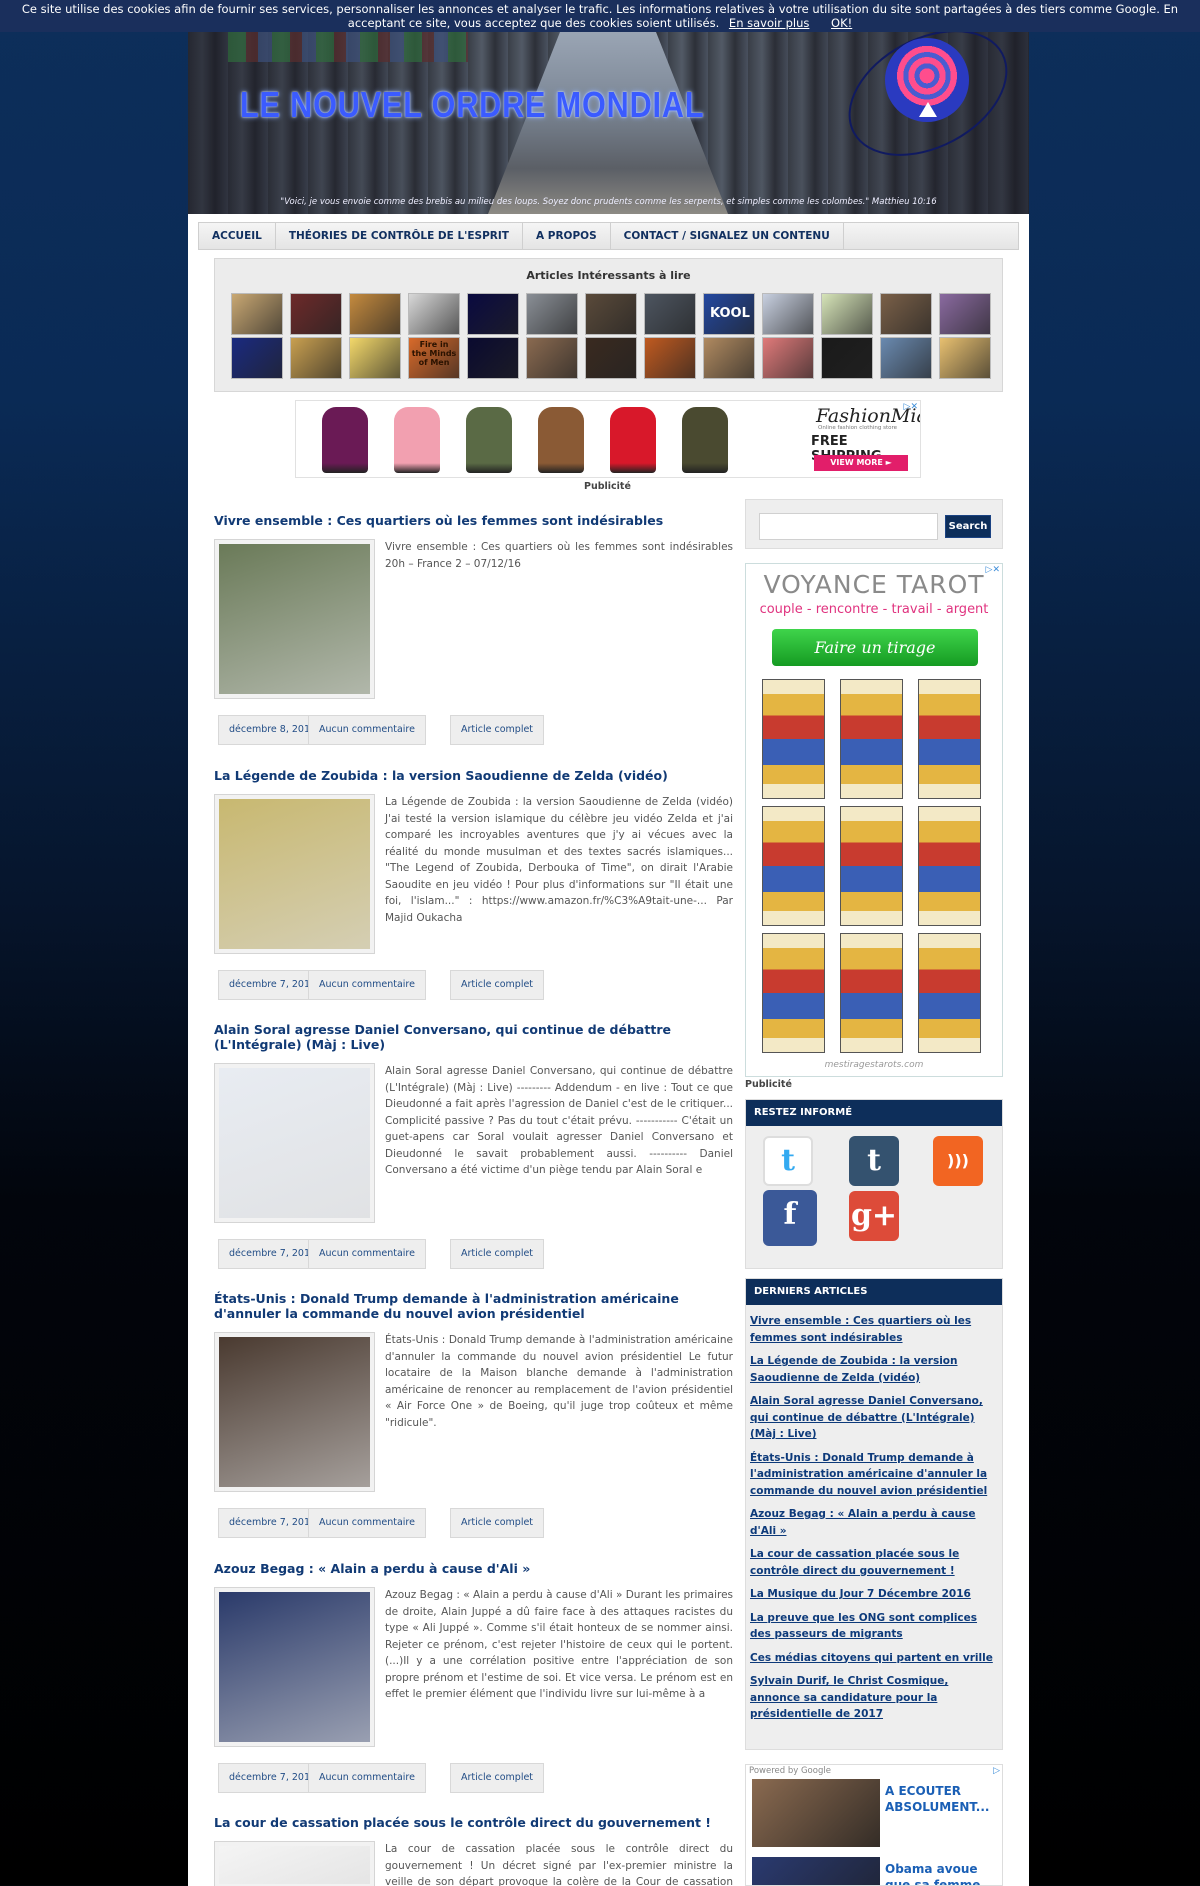 This screenshot has width=1200, height=1886. What do you see at coordinates (874, 1161) in the screenshot?
I see `tumblr-icon: t` at bounding box center [874, 1161].